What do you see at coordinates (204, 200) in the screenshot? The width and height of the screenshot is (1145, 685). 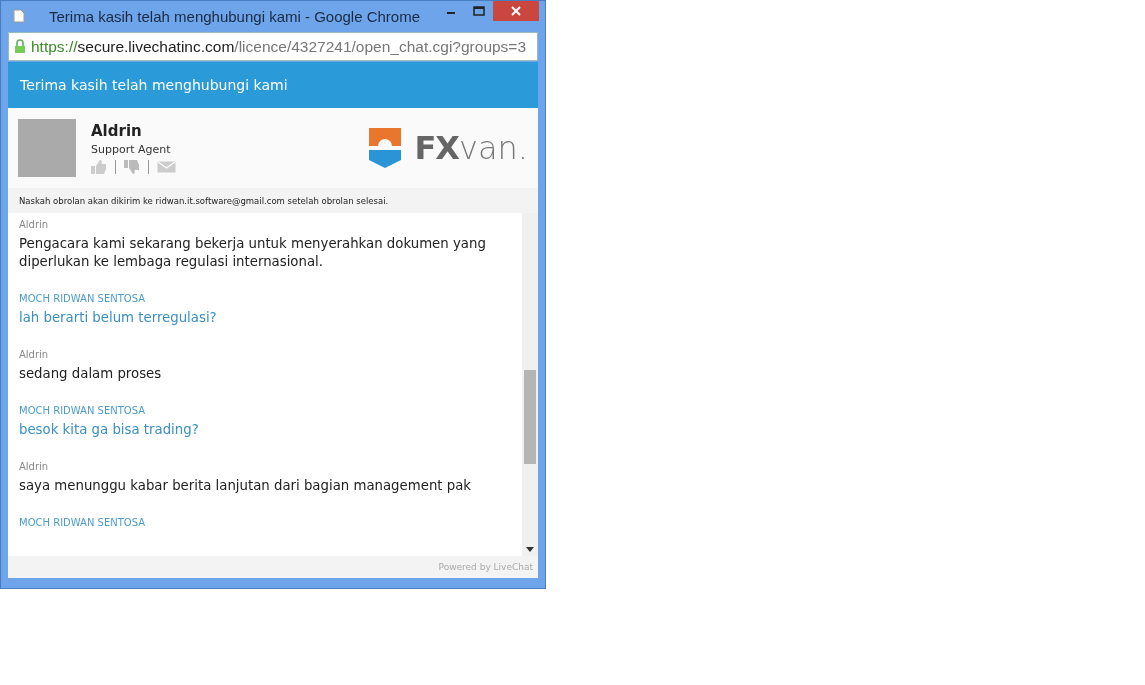 I see `transcript-notice: Naskah obrolan akan dikirim ke ridwan.it.software@gmail.com setelah obrolan selesai.` at bounding box center [204, 200].